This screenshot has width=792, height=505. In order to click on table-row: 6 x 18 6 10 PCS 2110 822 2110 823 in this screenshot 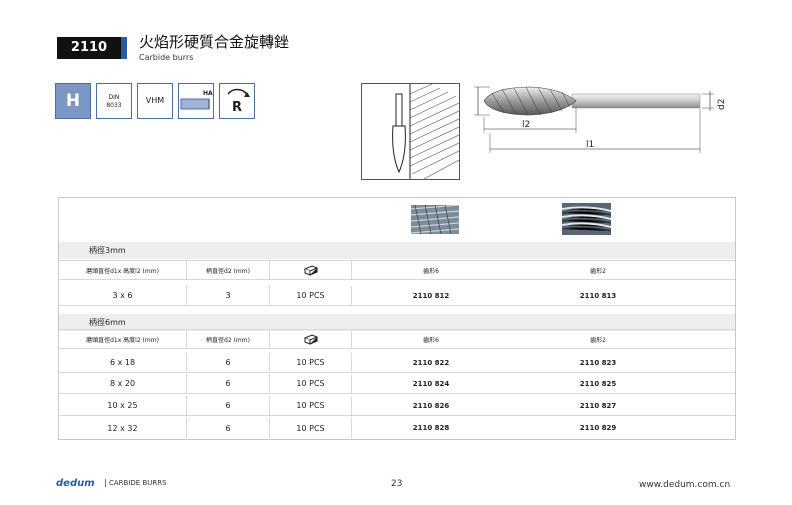, I will do `click(397, 363)`.